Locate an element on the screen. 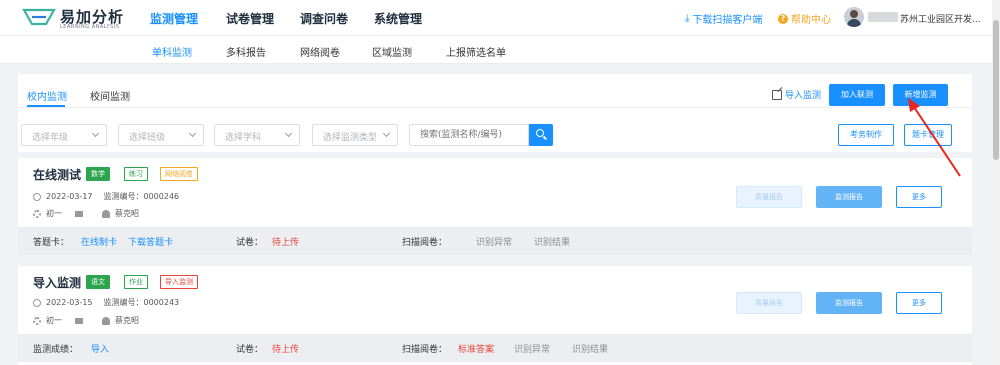 This screenshot has height=365, width=1000. help-center-link: ? 帮助中心 is located at coordinates (804, 18).